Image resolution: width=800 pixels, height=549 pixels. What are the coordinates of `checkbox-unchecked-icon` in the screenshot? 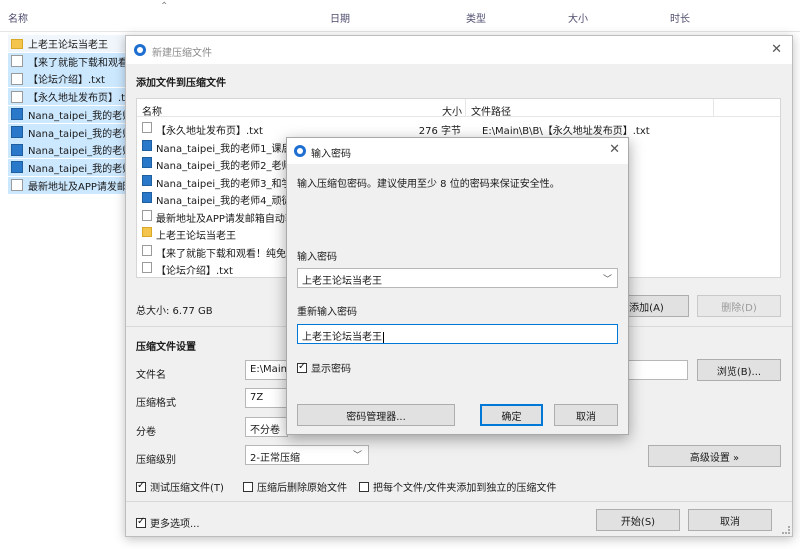 It's located at (364, 486).